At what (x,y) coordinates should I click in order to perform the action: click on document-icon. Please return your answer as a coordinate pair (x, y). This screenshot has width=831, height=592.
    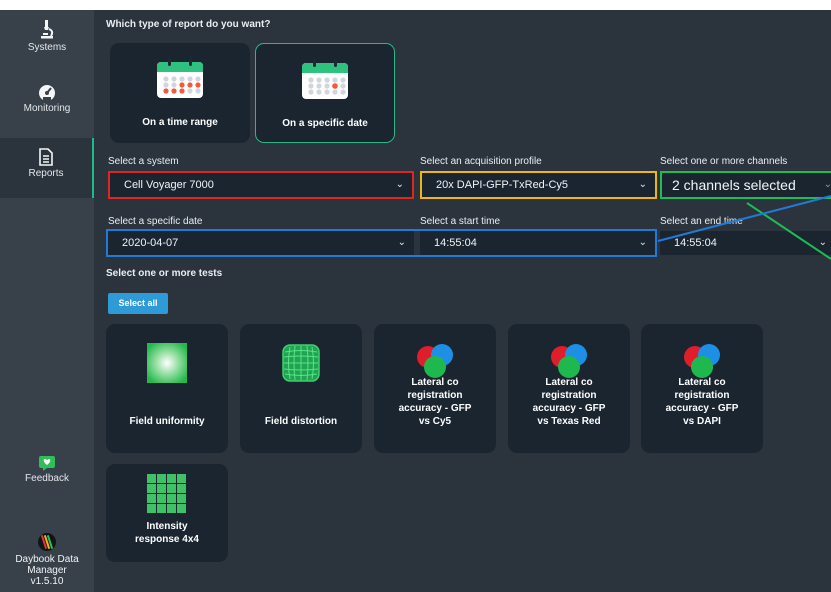
    Looking at the image, I should click on (46, 157).